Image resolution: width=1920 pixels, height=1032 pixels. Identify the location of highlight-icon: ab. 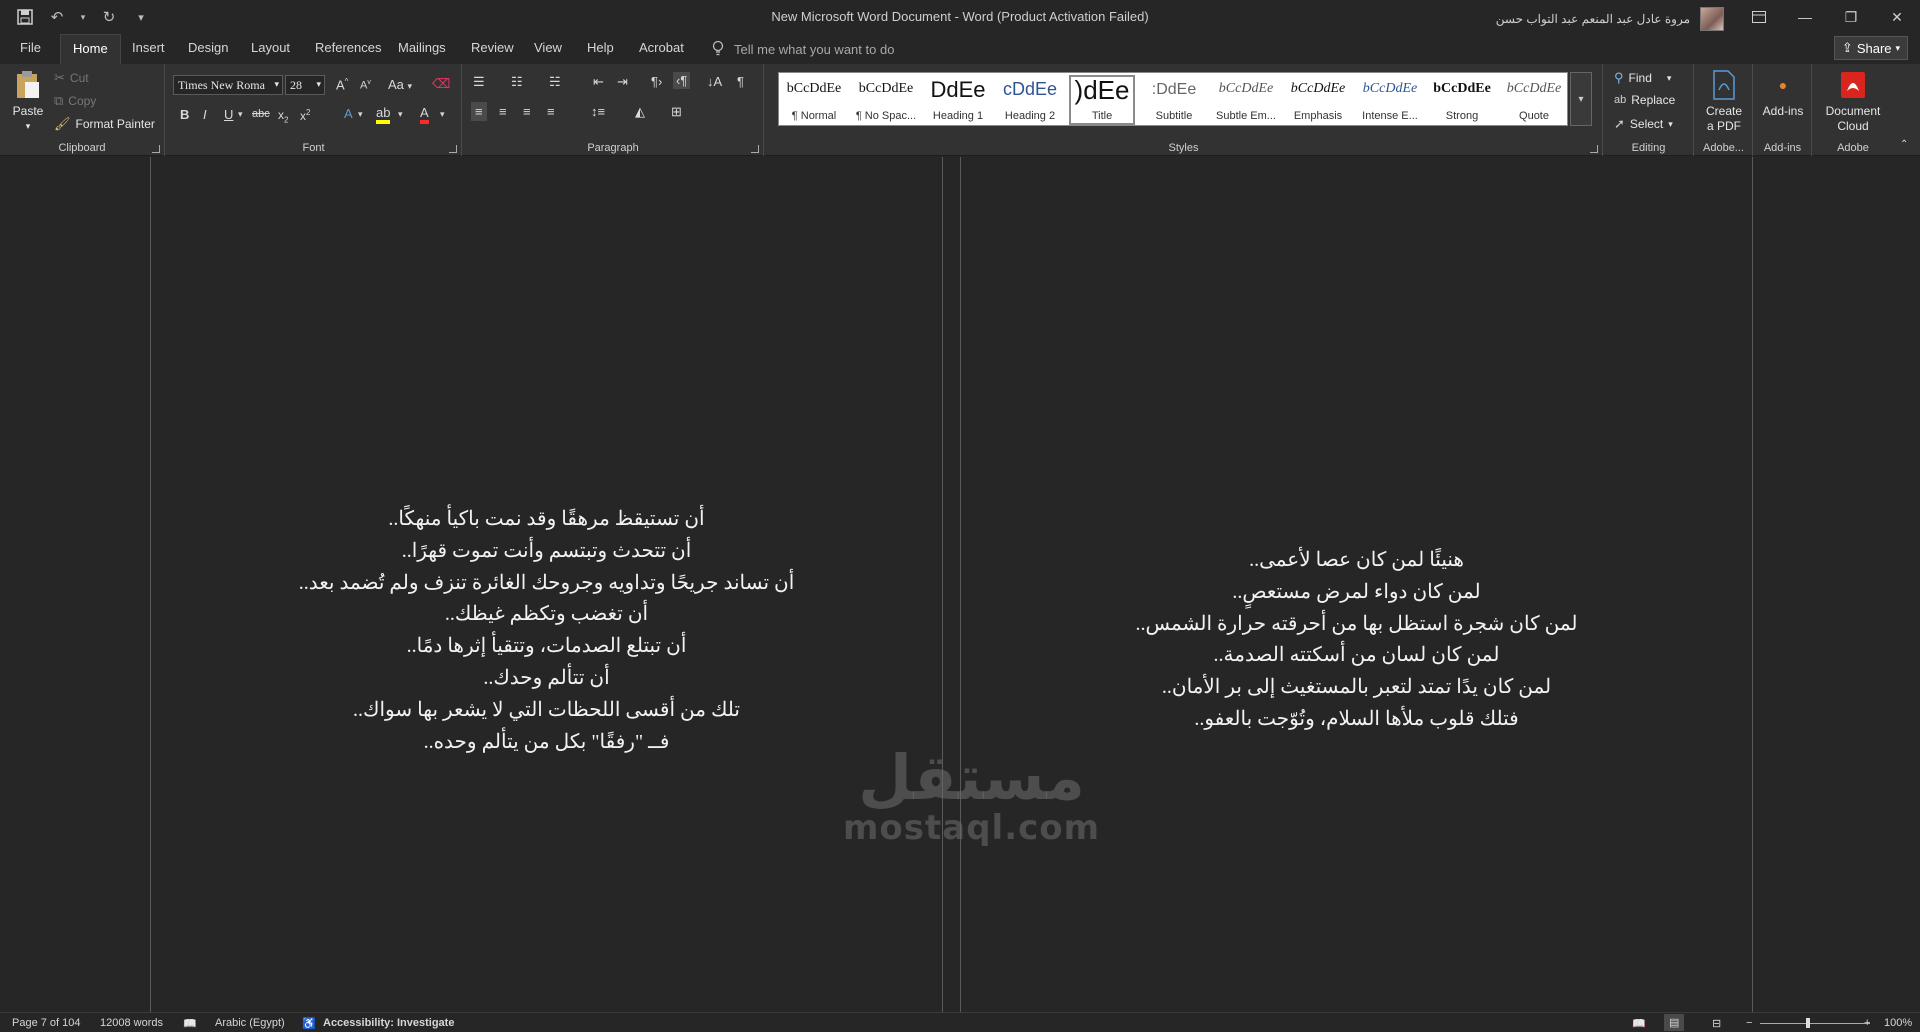
(383, 115).